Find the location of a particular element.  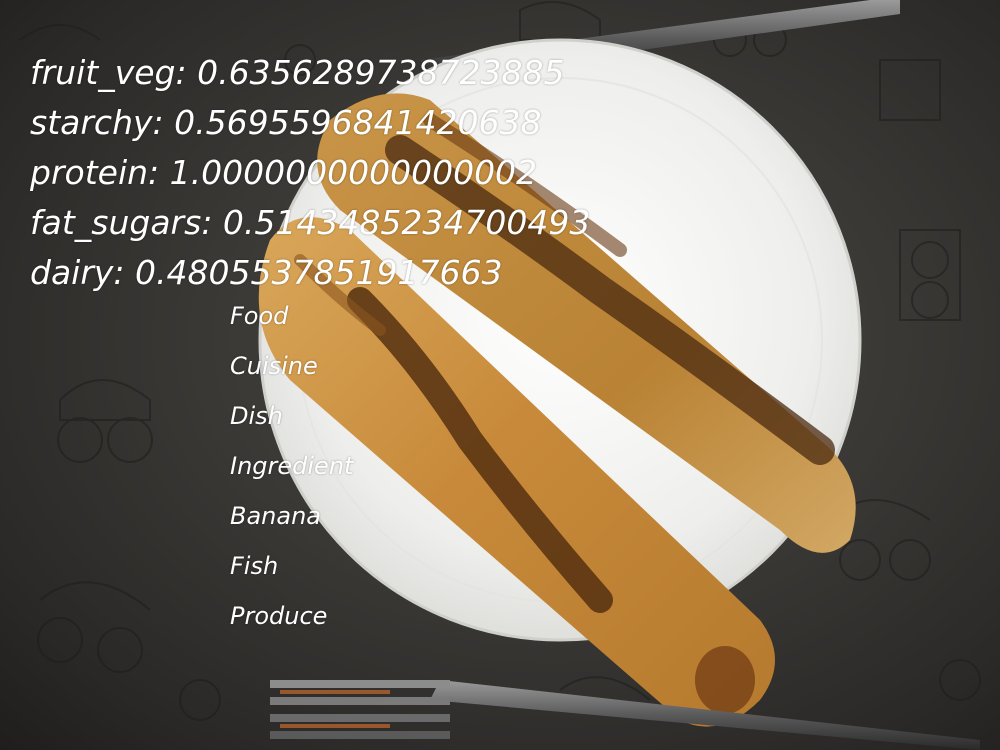

label-item: Ingredient is located at coordinates (292, 466).